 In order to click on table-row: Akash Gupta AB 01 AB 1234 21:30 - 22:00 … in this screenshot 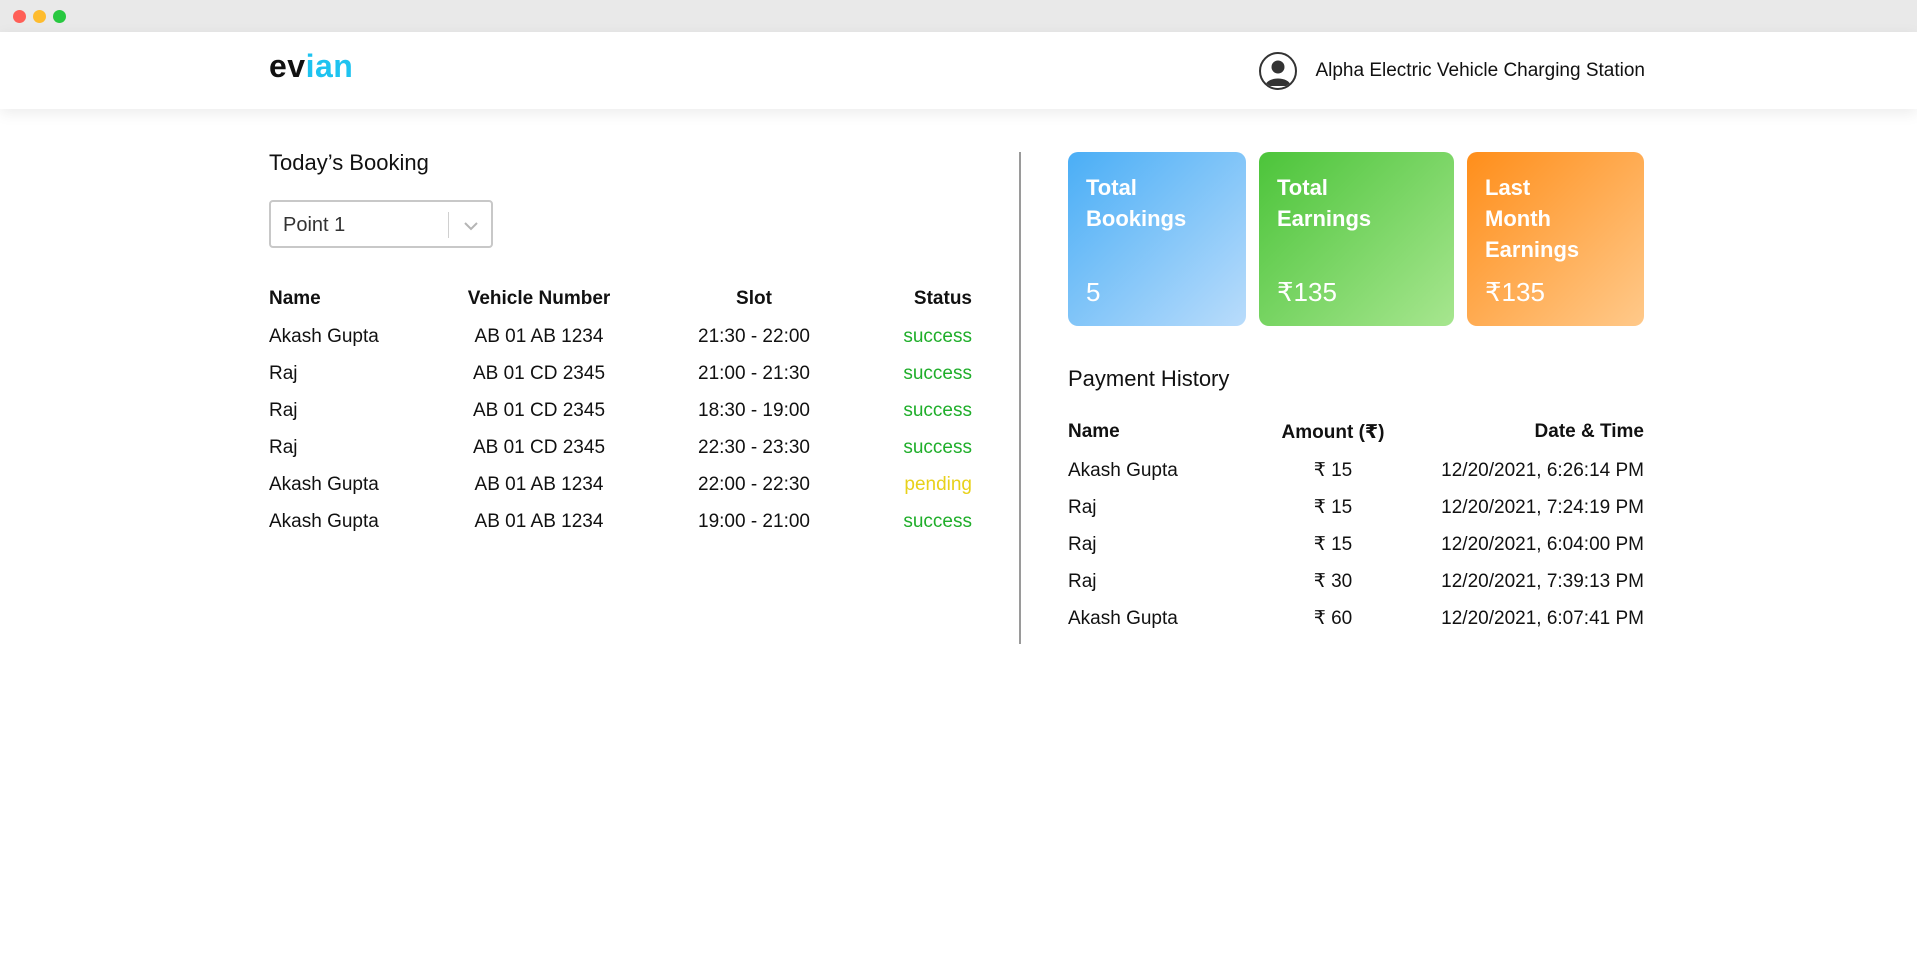, I will do `click(620, 336)`.